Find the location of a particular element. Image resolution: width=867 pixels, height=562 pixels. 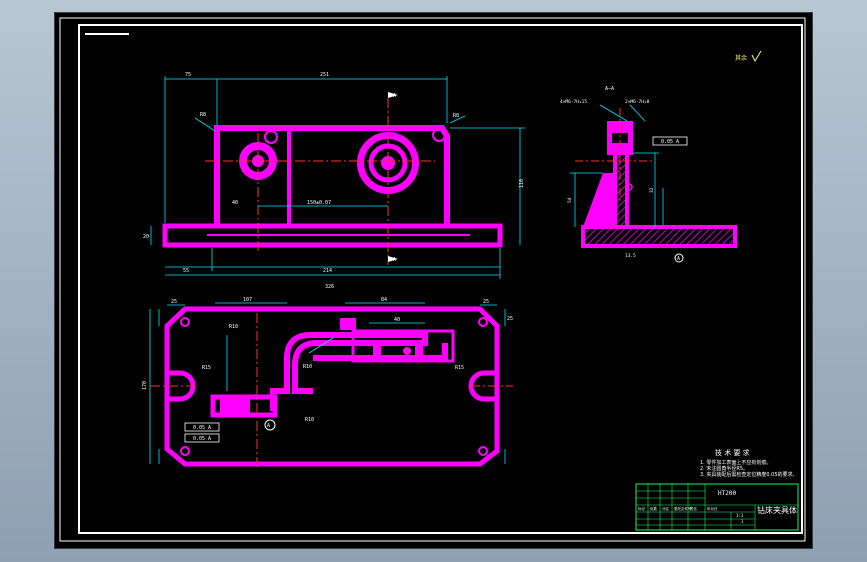

front-dim-base-h: 20 is located at coordinates (146, 237).